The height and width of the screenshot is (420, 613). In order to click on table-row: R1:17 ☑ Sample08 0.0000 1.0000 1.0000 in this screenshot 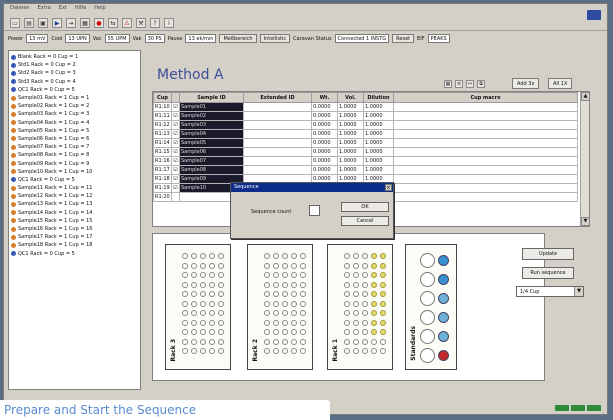, I will do `click(365, 170)`.